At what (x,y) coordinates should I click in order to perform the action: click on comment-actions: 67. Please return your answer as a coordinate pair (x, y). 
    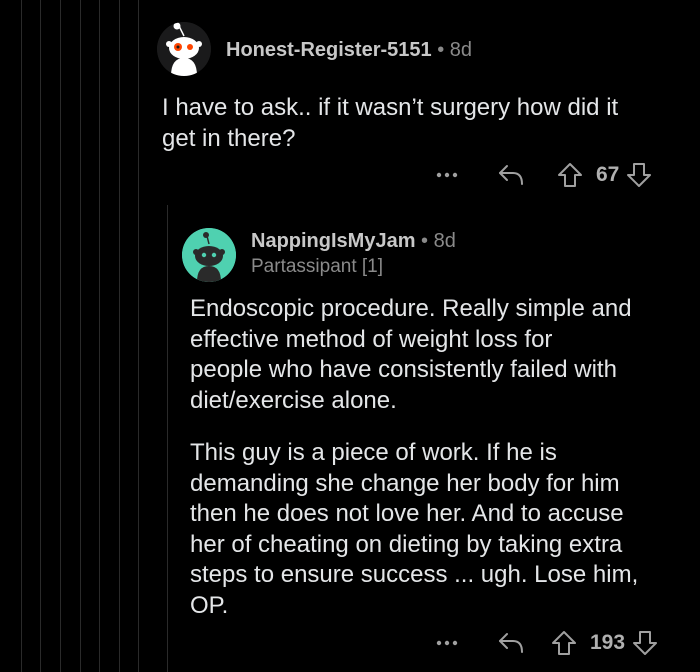
    Looking at the image, I should click on (544, 175).